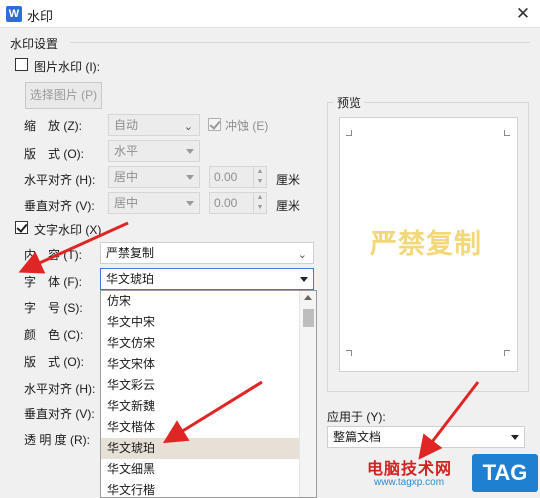  I want to click on logo-url: www.tagxp.com, so click(409, 482).